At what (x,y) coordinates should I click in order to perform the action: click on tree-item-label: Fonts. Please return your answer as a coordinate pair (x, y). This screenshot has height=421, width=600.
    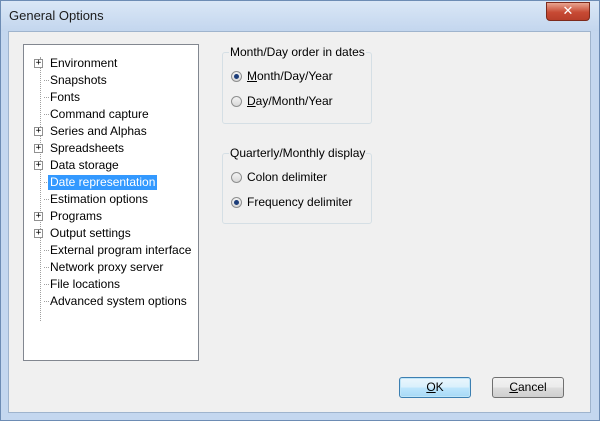
    Looking at the image, I should click on (65, 97).